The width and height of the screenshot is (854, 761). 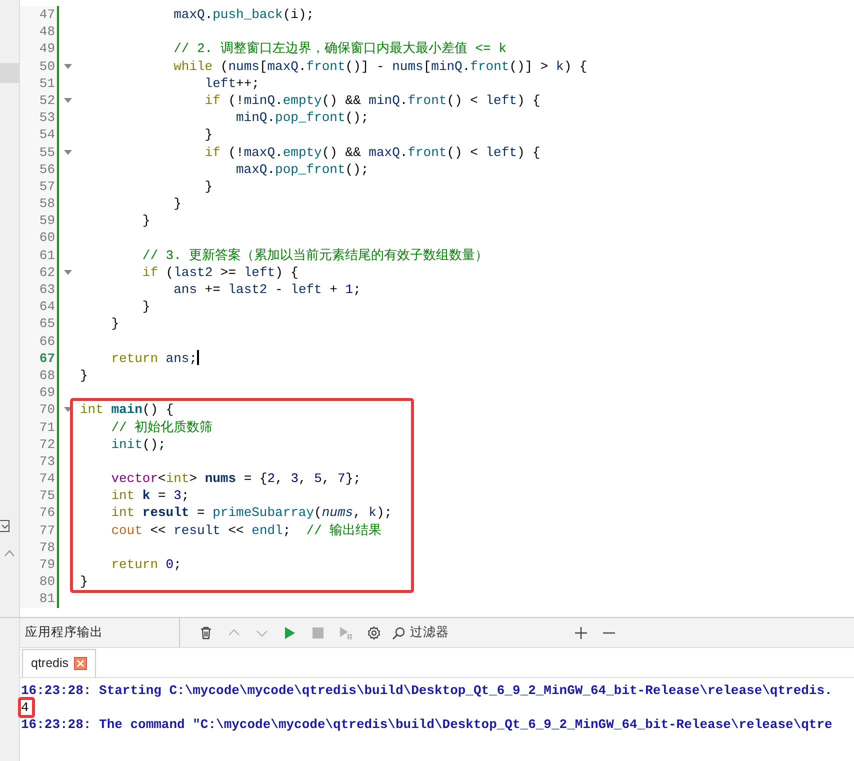 What do you see at coordinates (372, 101) in the screenshot?
I see `code-line: if (!minQ.empty() && minQ.front() < left) {` at bounding box center [372, 101].